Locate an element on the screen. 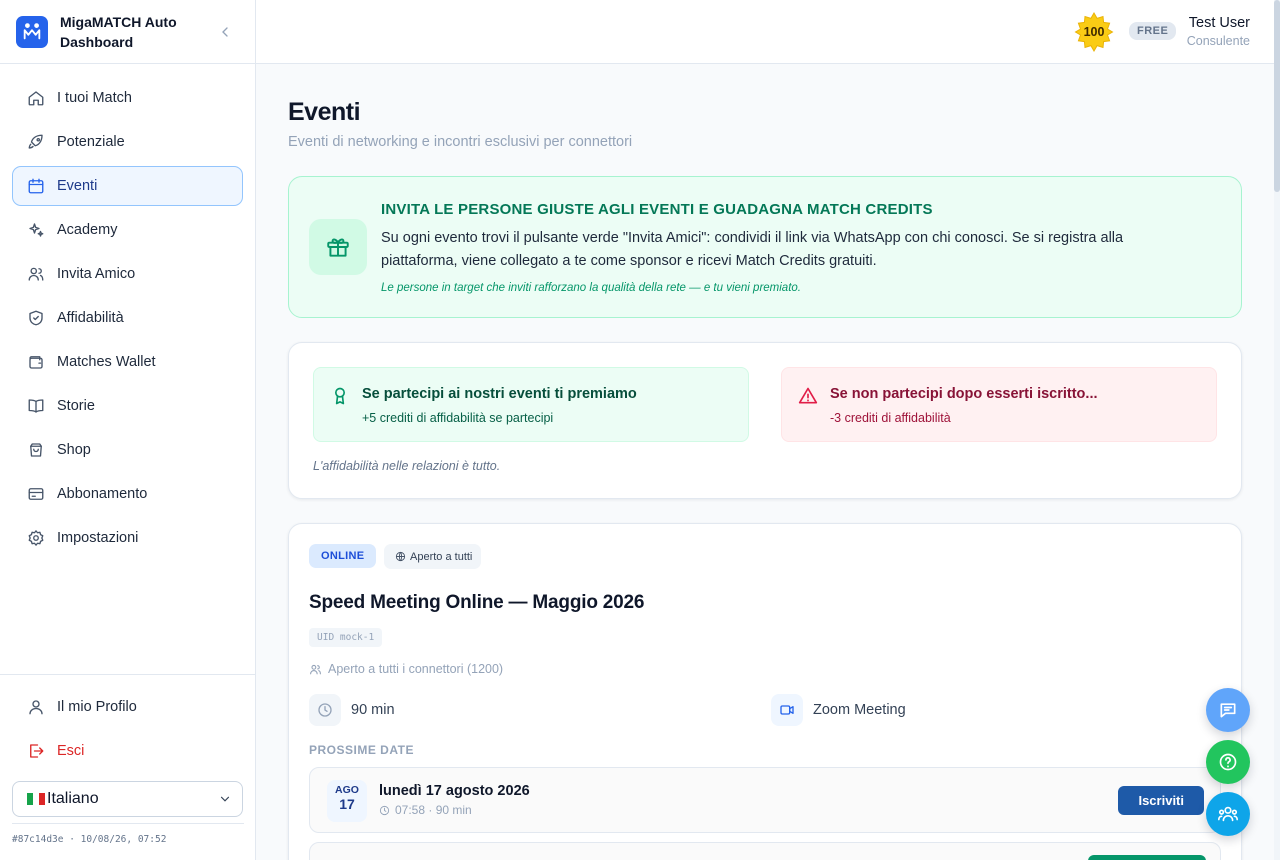 The image size is (1280, 860). event-audience: Aperto a tutti i connettori (1200) is located at coordinates (406, 669).